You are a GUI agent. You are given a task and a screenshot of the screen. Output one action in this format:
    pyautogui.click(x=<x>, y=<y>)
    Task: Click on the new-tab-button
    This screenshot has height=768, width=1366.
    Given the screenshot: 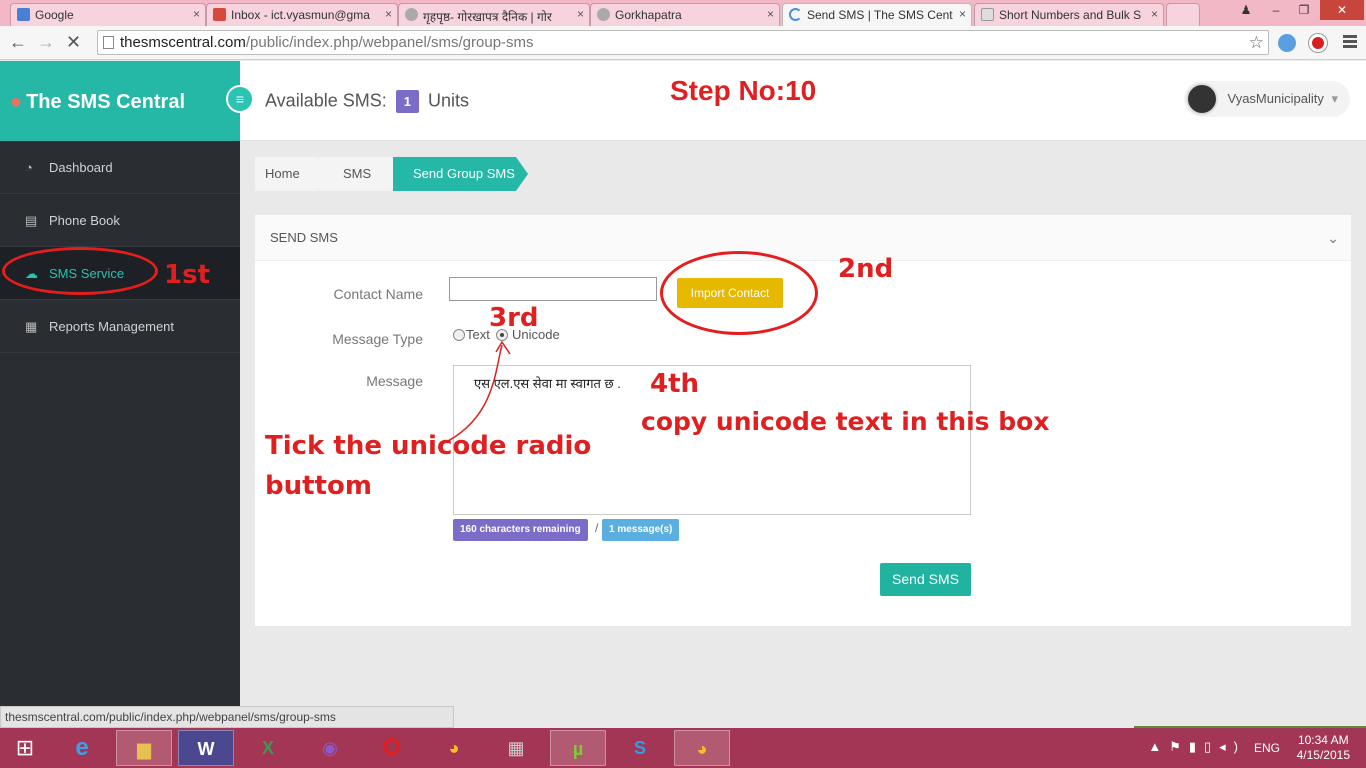 What is the action you would take?
    pyautogui.click(x=1183, y=14)
    